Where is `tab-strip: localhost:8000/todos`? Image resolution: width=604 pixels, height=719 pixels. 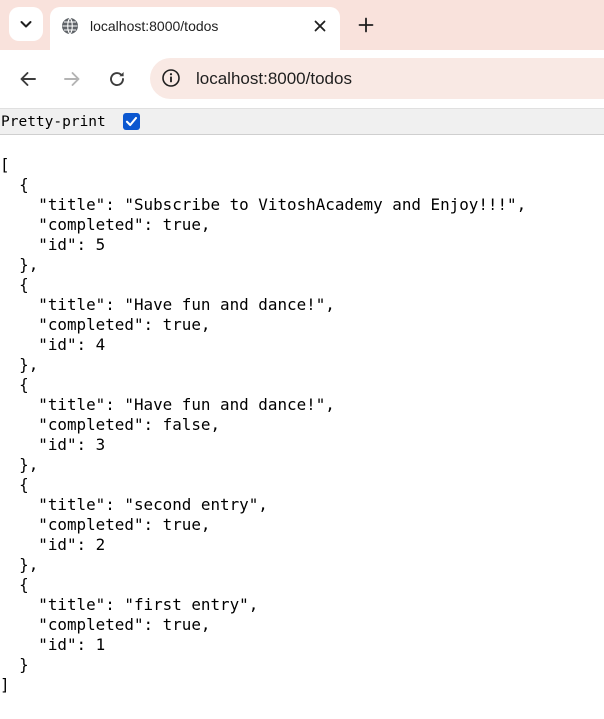
tab-strip: localhost:8000/todos is located at coordinates (302, 25).